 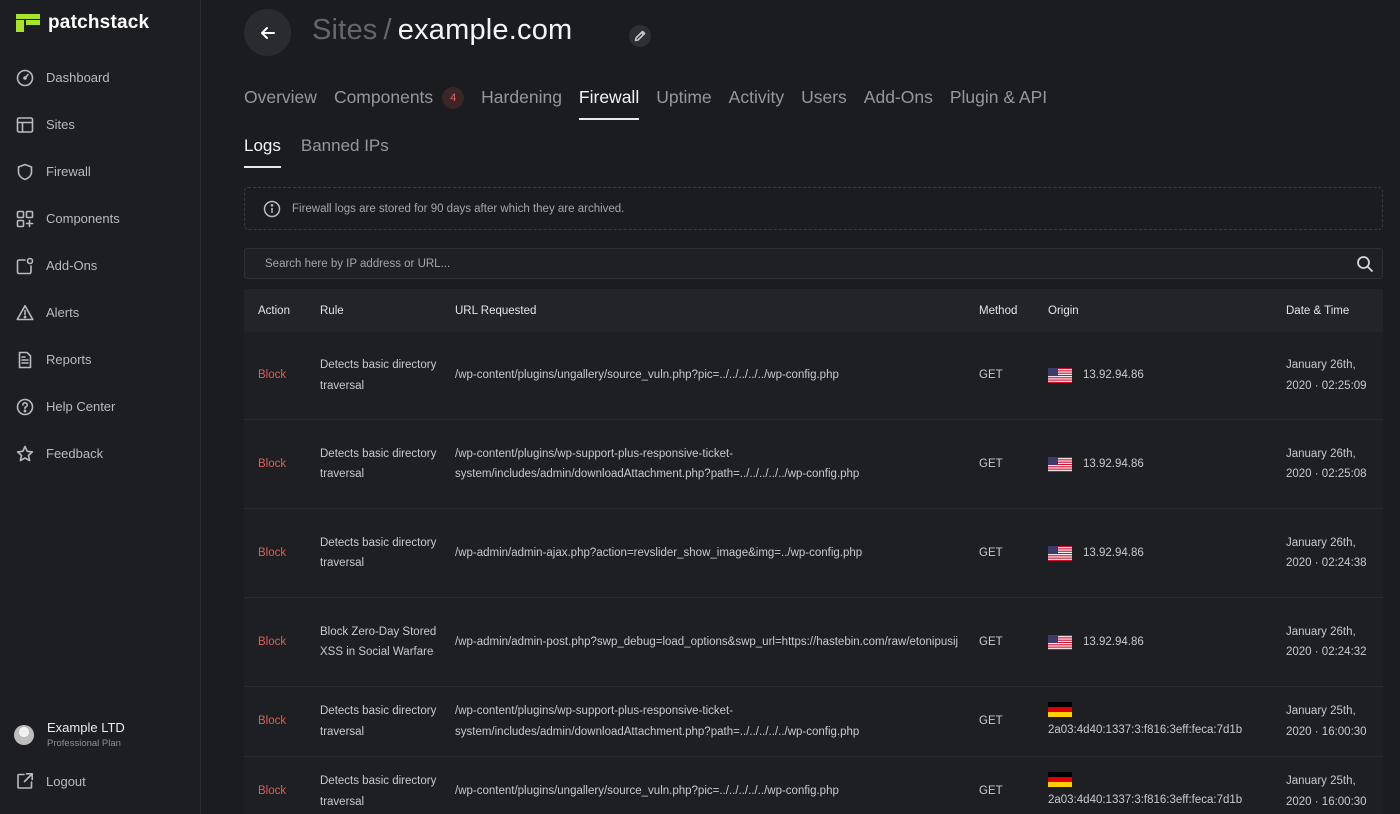 I want to click on back-button, so click(x=267, y=32).